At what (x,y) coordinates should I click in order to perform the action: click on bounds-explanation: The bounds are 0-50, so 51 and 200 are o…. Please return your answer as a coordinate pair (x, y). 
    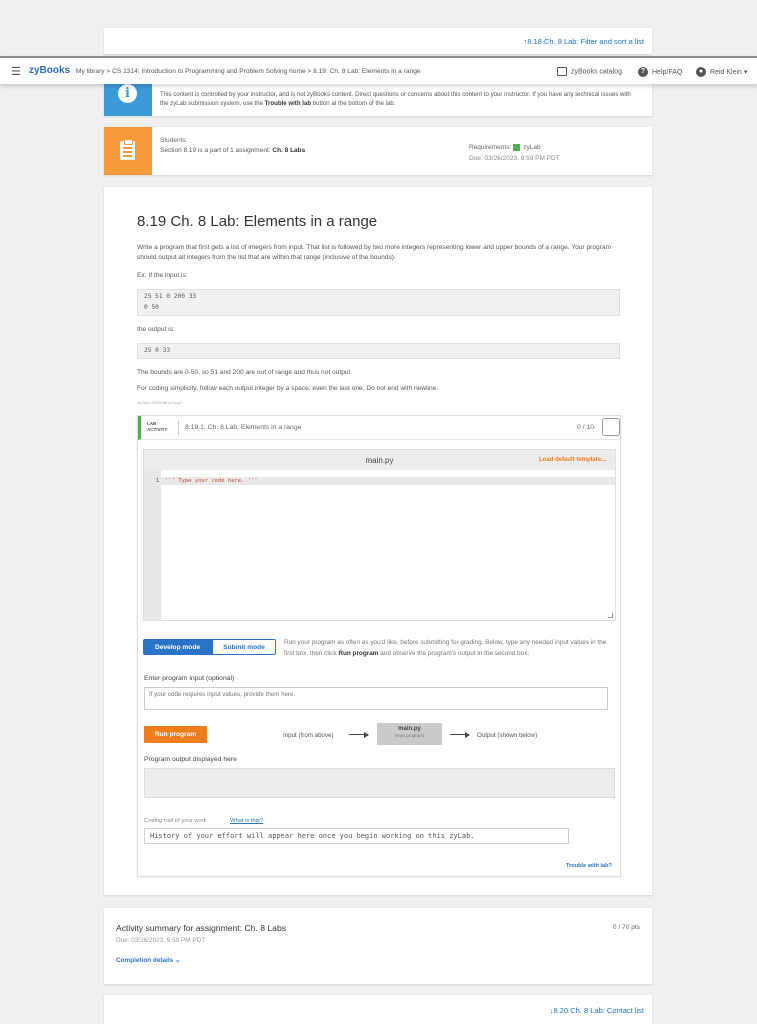
    Looking at the image, I should click on (245, 372).